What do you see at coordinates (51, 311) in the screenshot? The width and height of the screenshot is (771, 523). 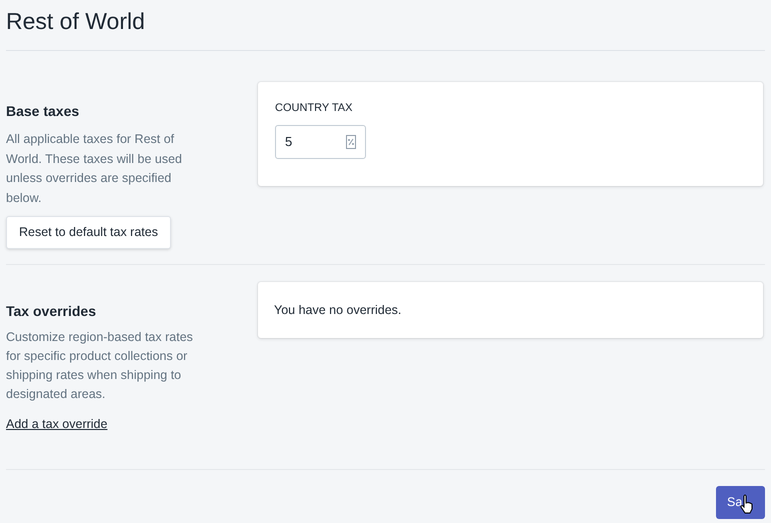 I see `section-heading: Tax overrides` at bounding box center [51, 311].